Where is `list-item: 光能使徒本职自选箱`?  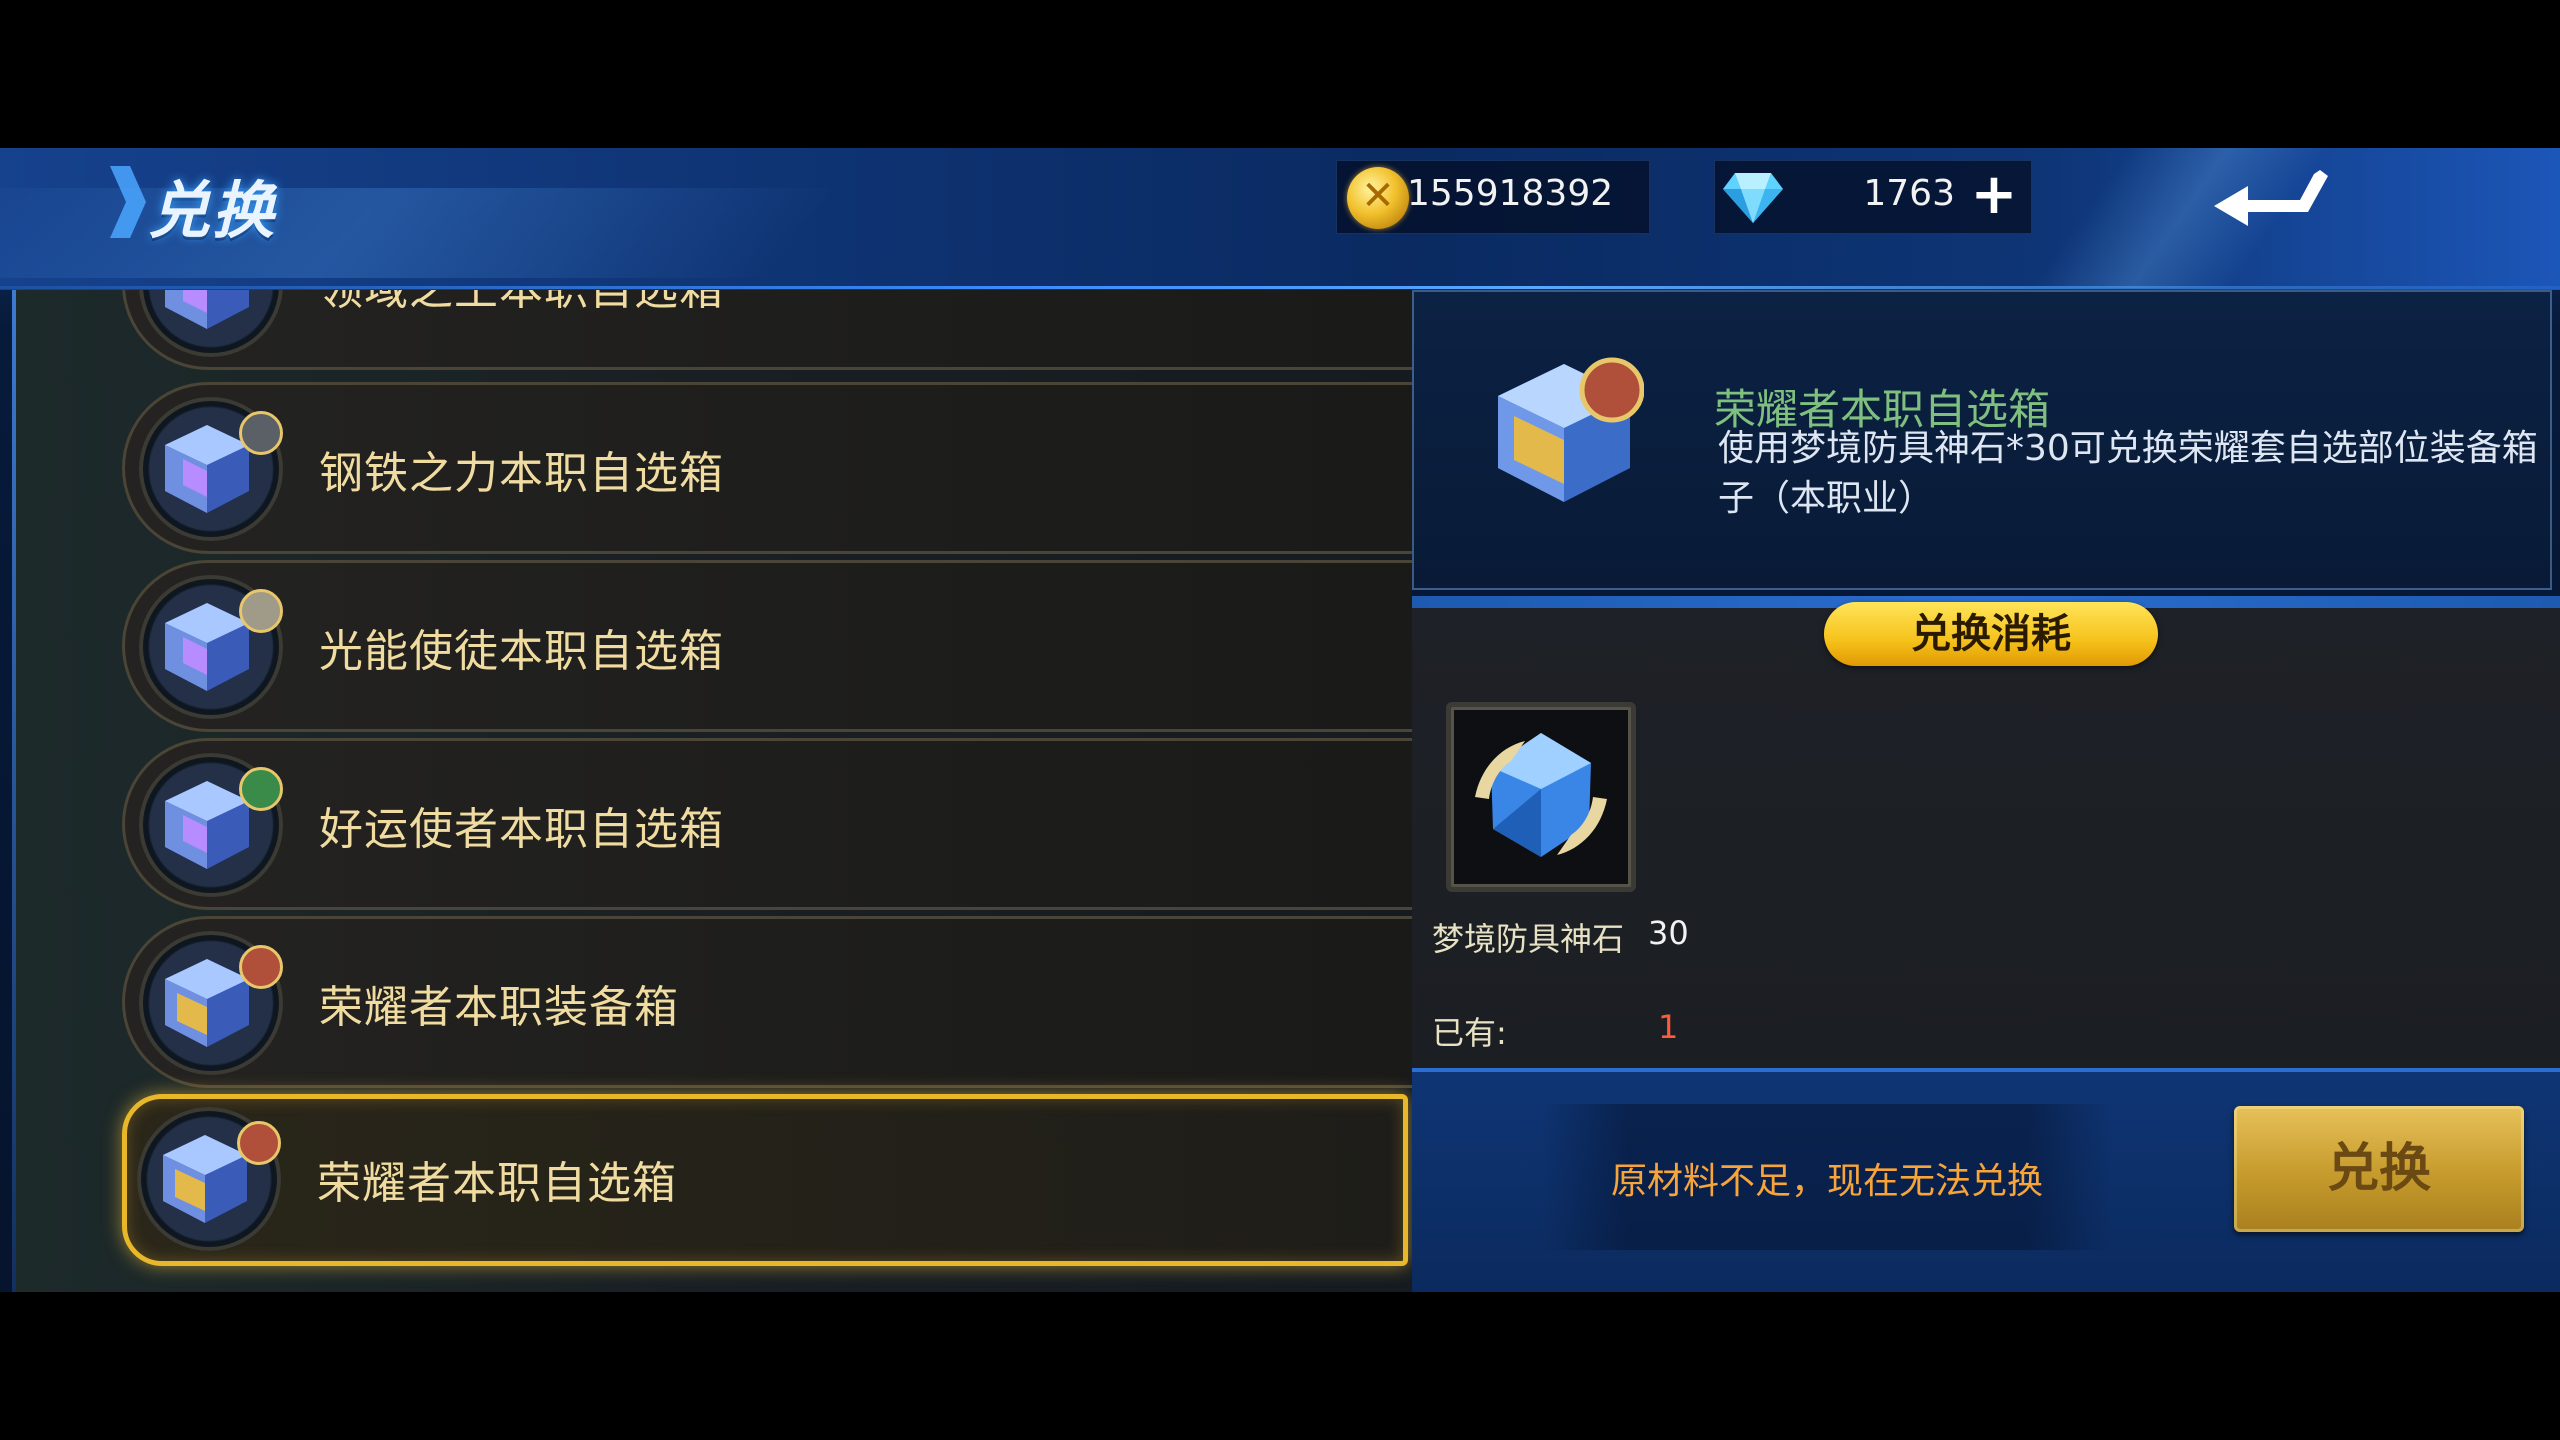
list-item: 光能使徒本职自选箱 is located at coordinates (767, 646).